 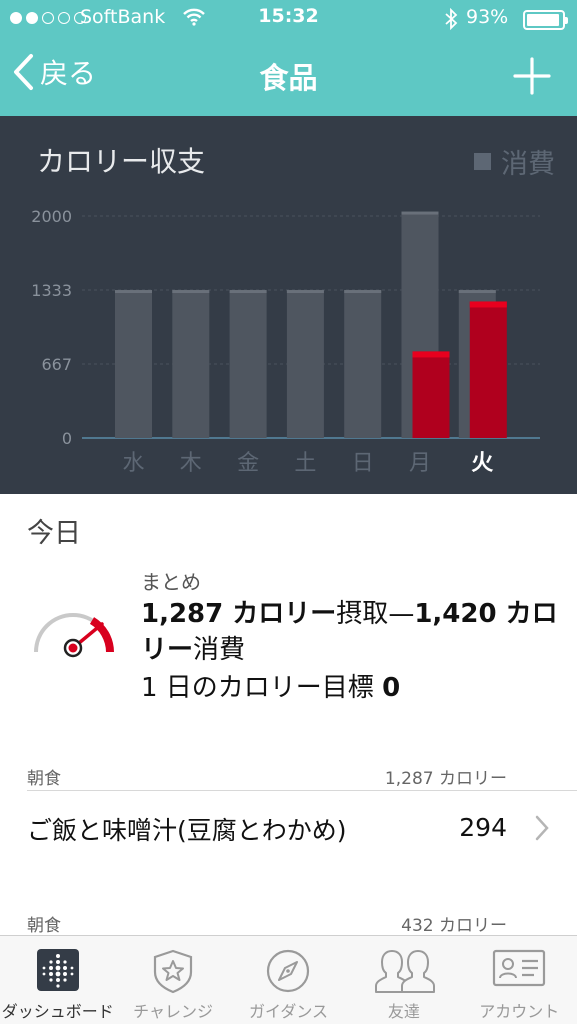 I want to click on intake-word: 摂取, so click(x=362, y=614).